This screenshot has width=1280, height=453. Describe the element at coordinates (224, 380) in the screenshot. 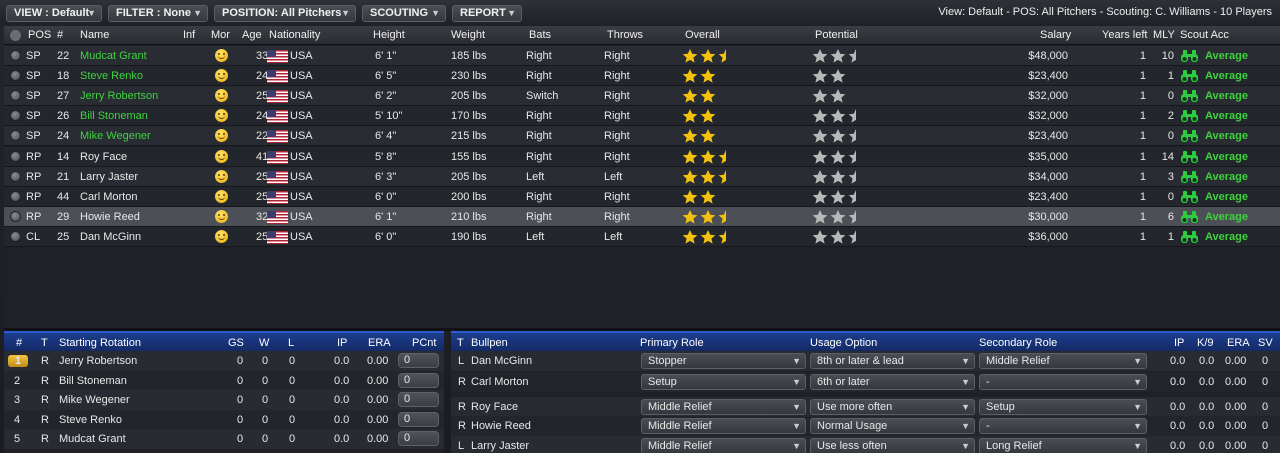

I see `rotation-row: 2 R Bill Stoneman 0 0 0 0.0 0.00 0` at that location.